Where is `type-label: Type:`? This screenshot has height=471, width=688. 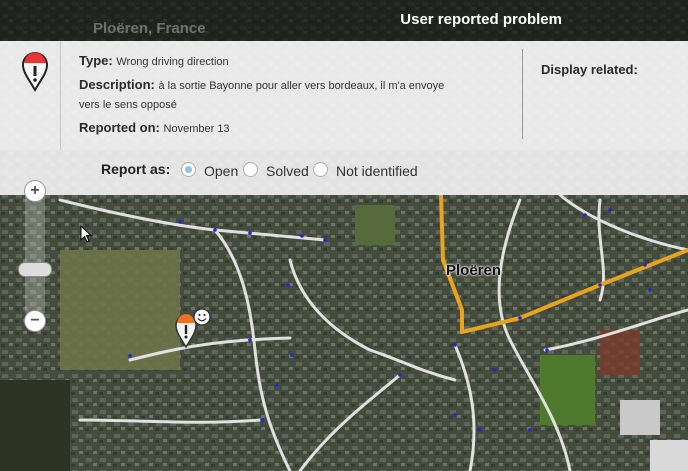 type-label: Type: is located at coordinates (96, 60).